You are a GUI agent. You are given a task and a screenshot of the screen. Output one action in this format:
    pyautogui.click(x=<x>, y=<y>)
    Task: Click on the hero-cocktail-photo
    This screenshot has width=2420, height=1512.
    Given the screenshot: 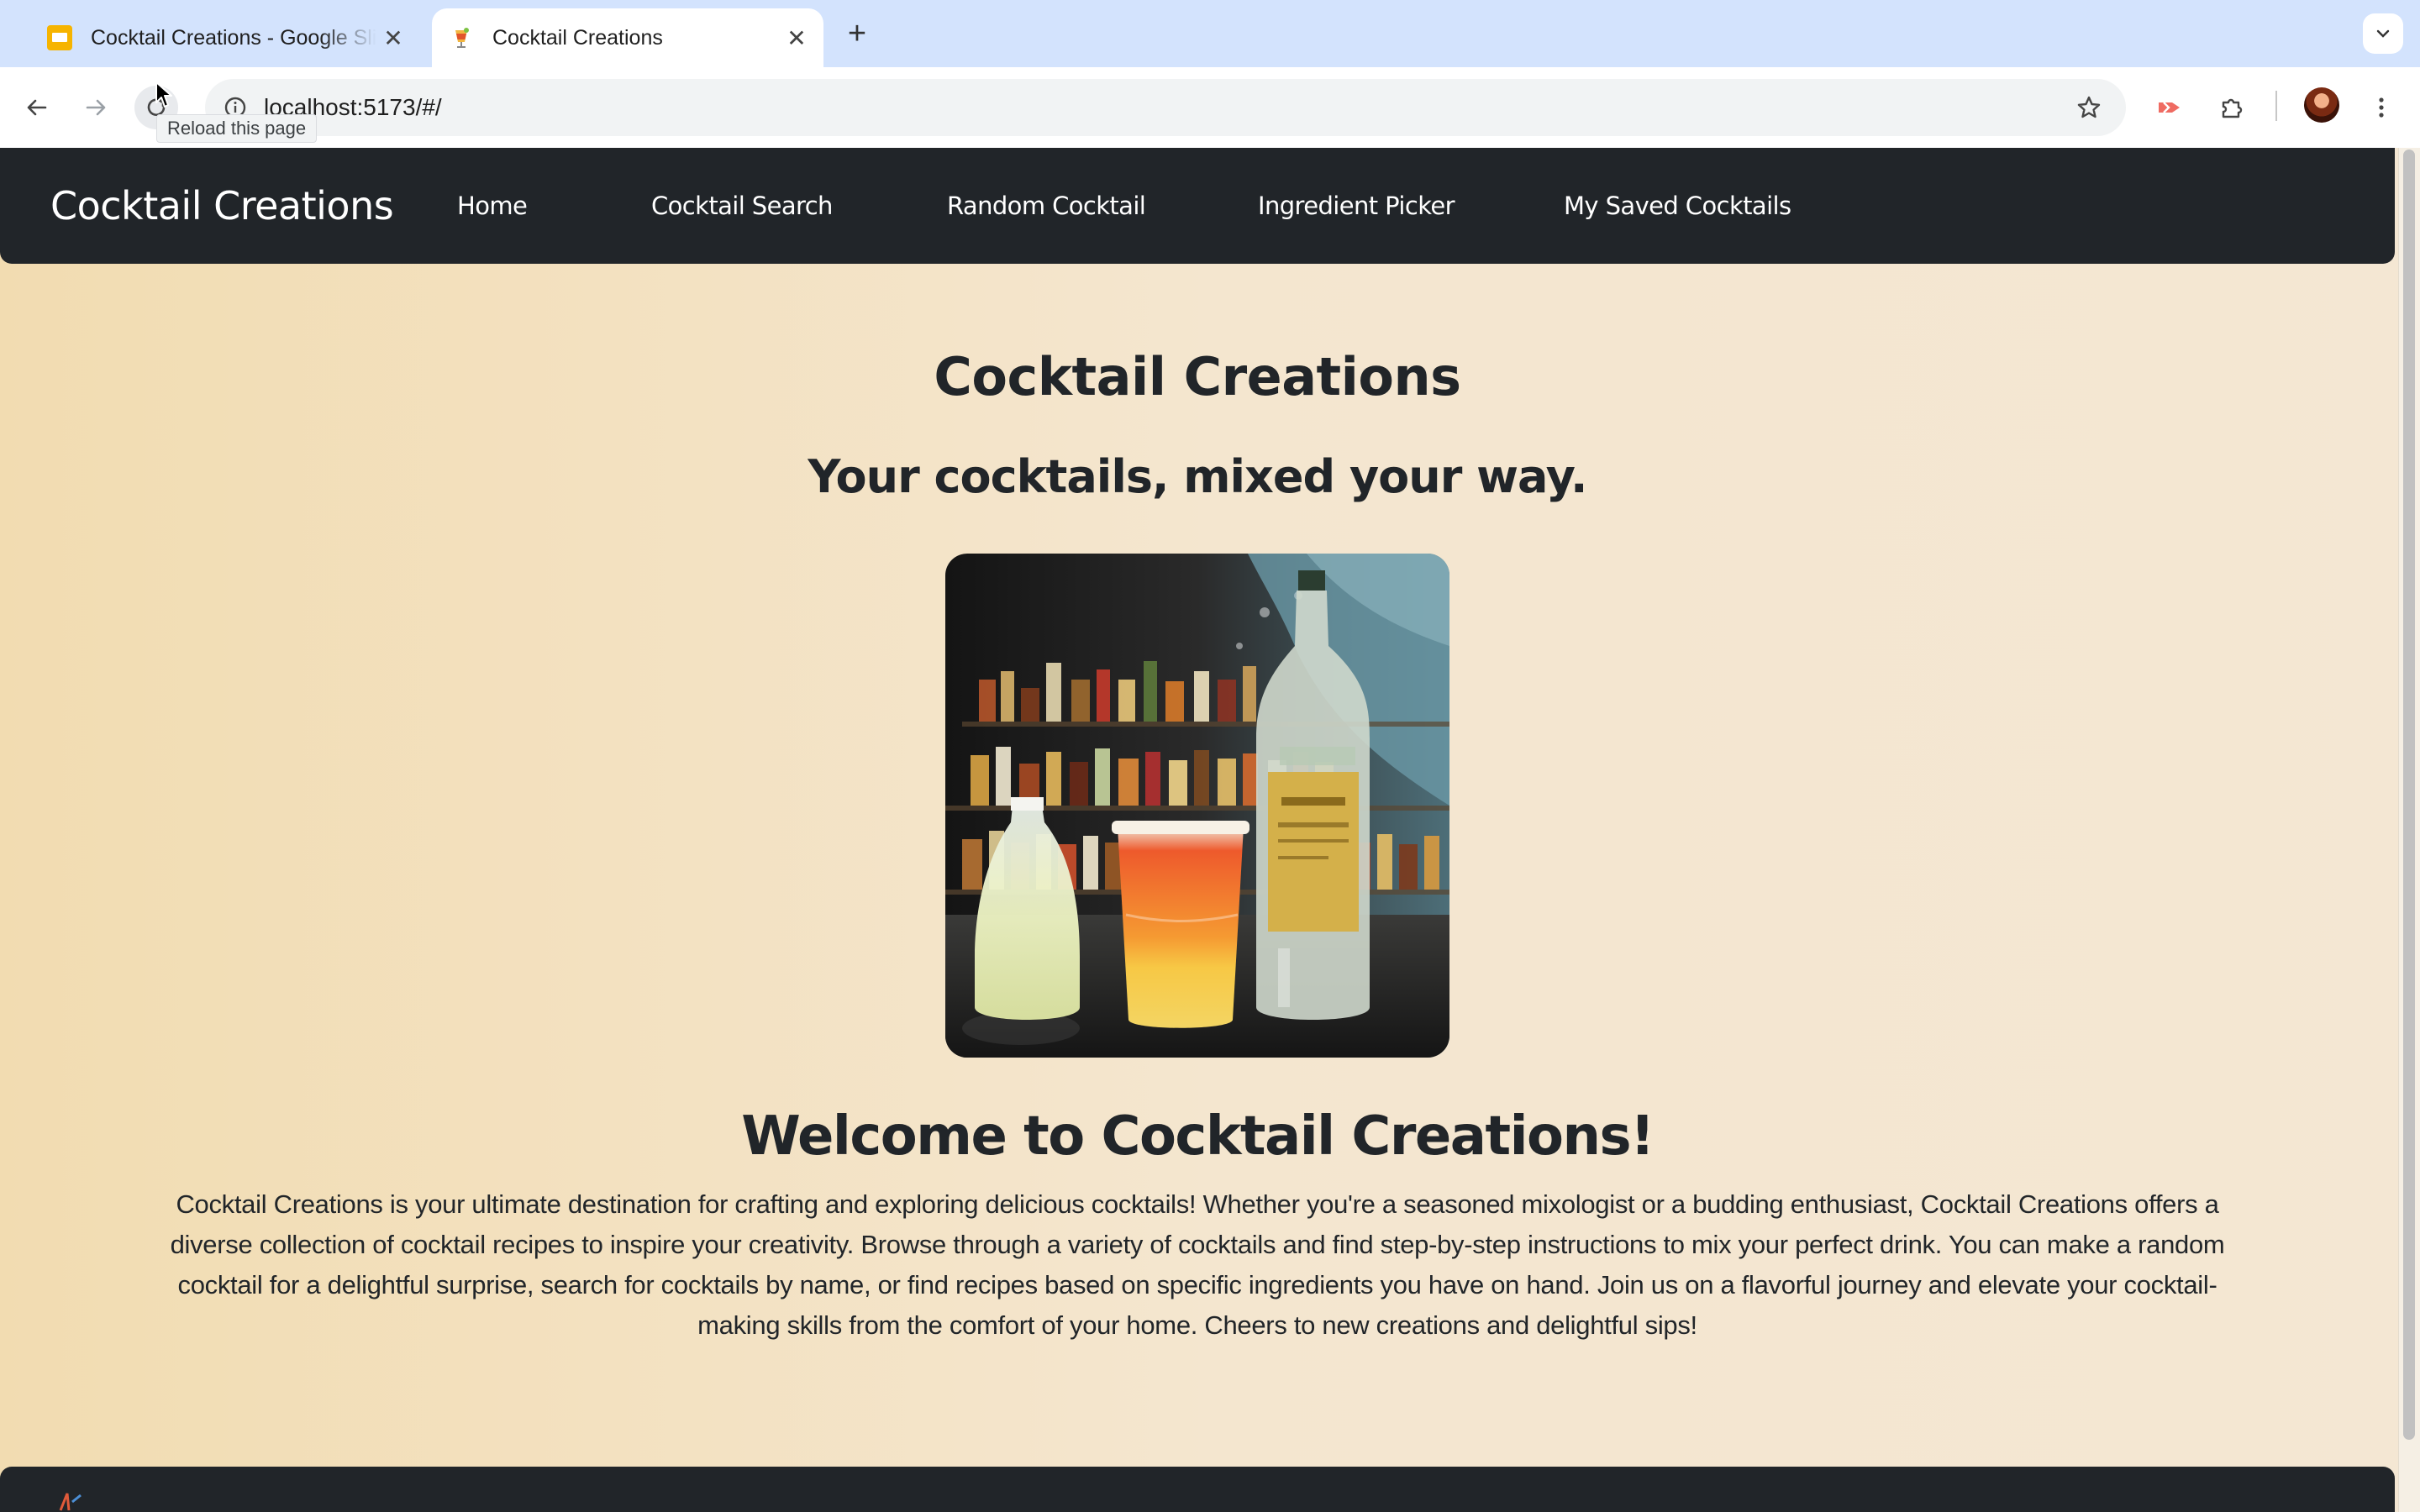 What is the action you would take?
    pyautogui.click(x=1197, y=806)
    